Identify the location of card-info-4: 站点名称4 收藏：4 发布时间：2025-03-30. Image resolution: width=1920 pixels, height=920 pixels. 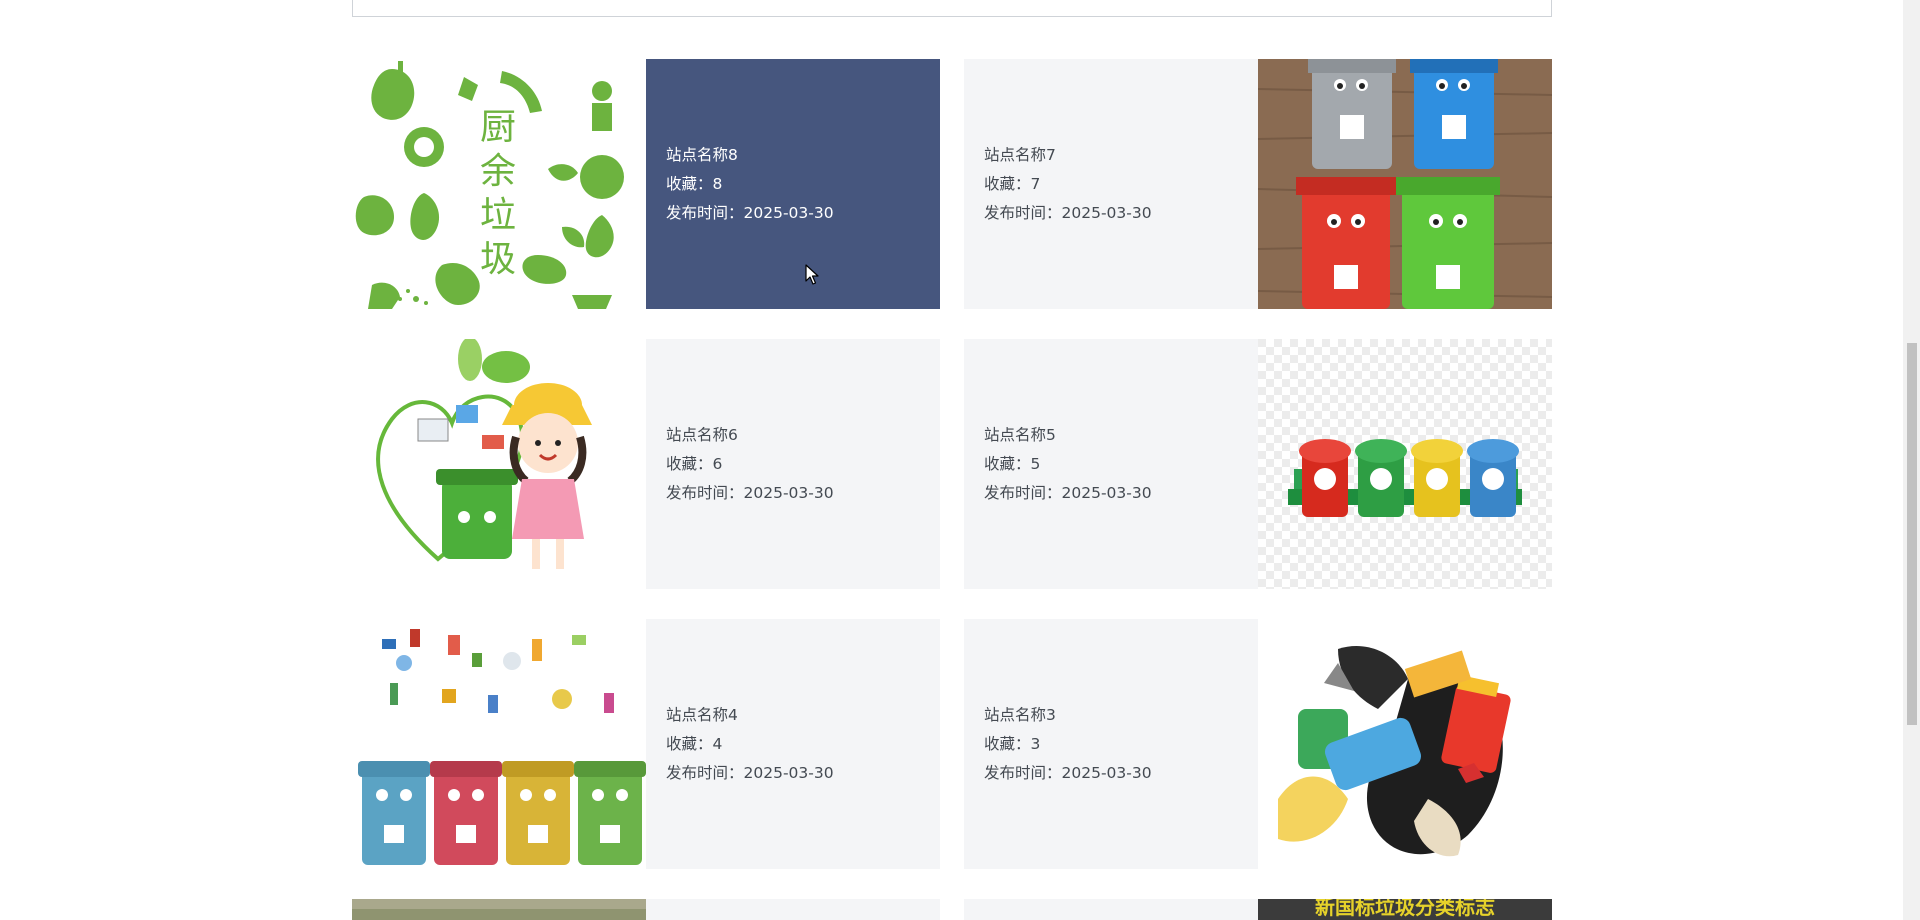
(793, 744).